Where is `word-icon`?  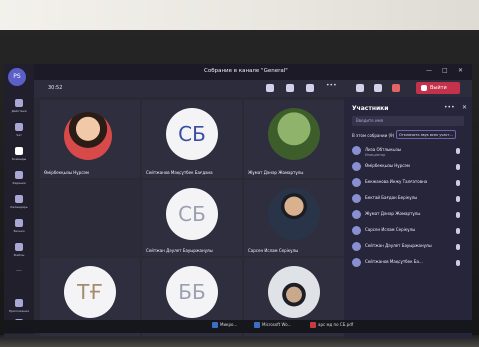 word-icon is located at coordinates (257, 325).